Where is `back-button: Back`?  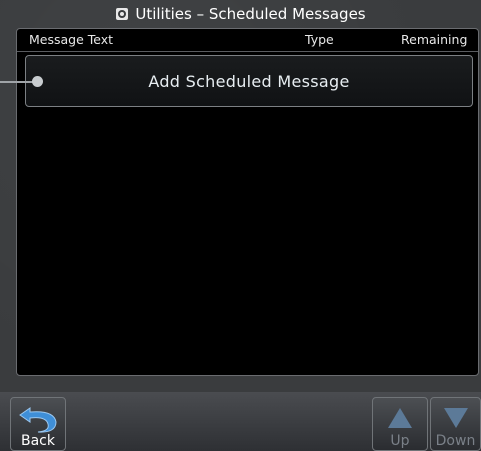 back-button: Back is located at coordinates (38, 424).